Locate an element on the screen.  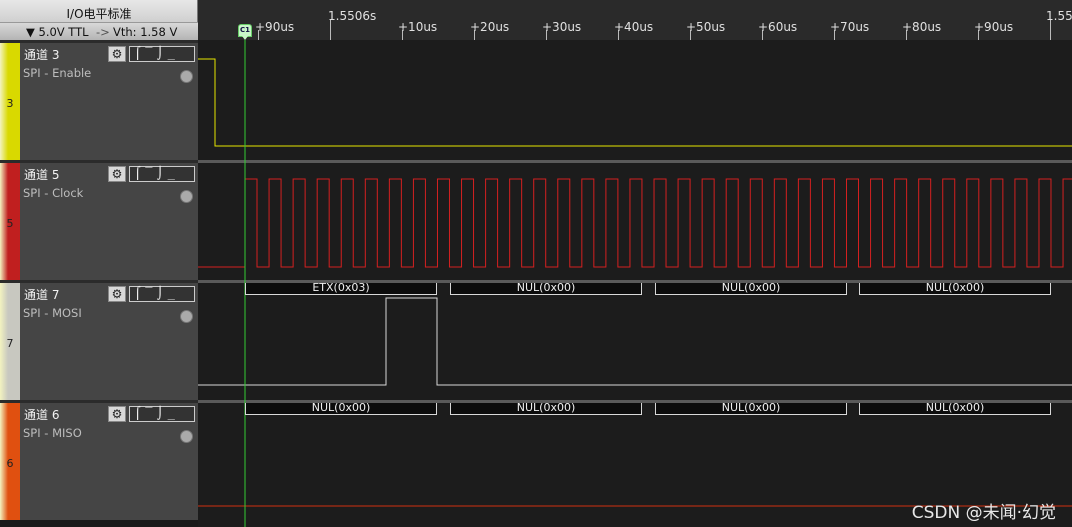
channel-name: 通道 5 is located at coordinates (41, 174).